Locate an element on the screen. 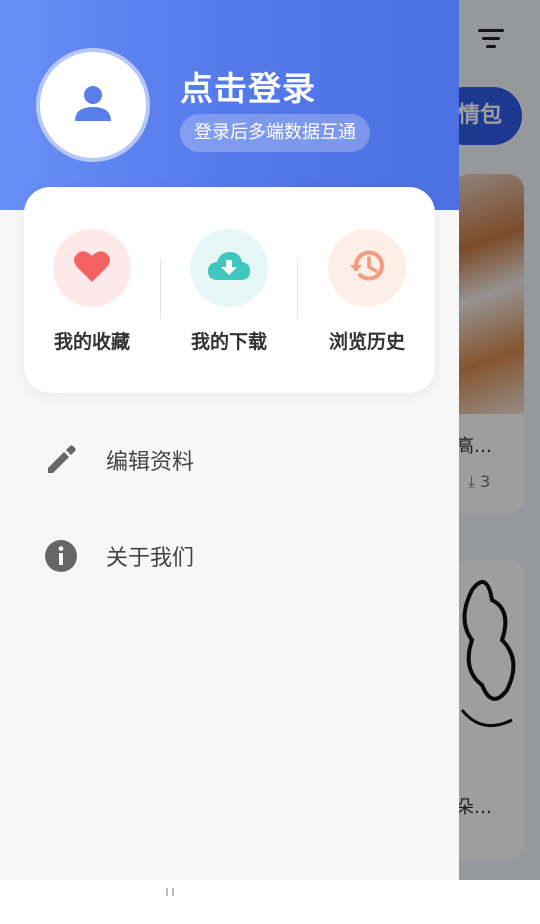 This screenshot has width=540, height=924. menu-item-about-us: 关于我们 is located at coordinates (229, 556).